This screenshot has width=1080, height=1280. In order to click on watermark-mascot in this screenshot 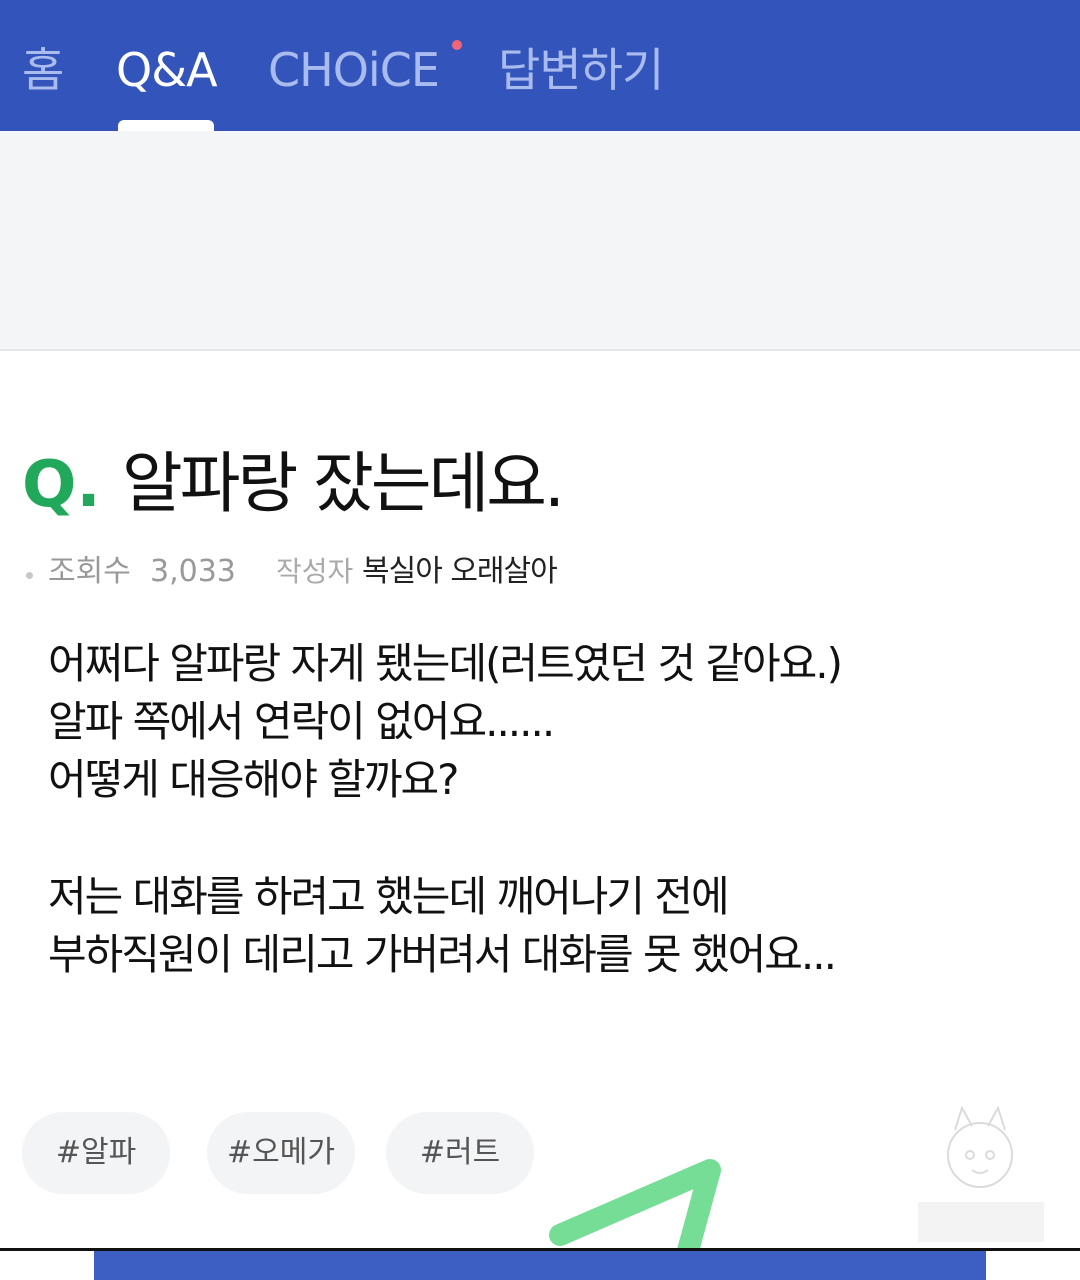, I will do `click(981, 1173)`.